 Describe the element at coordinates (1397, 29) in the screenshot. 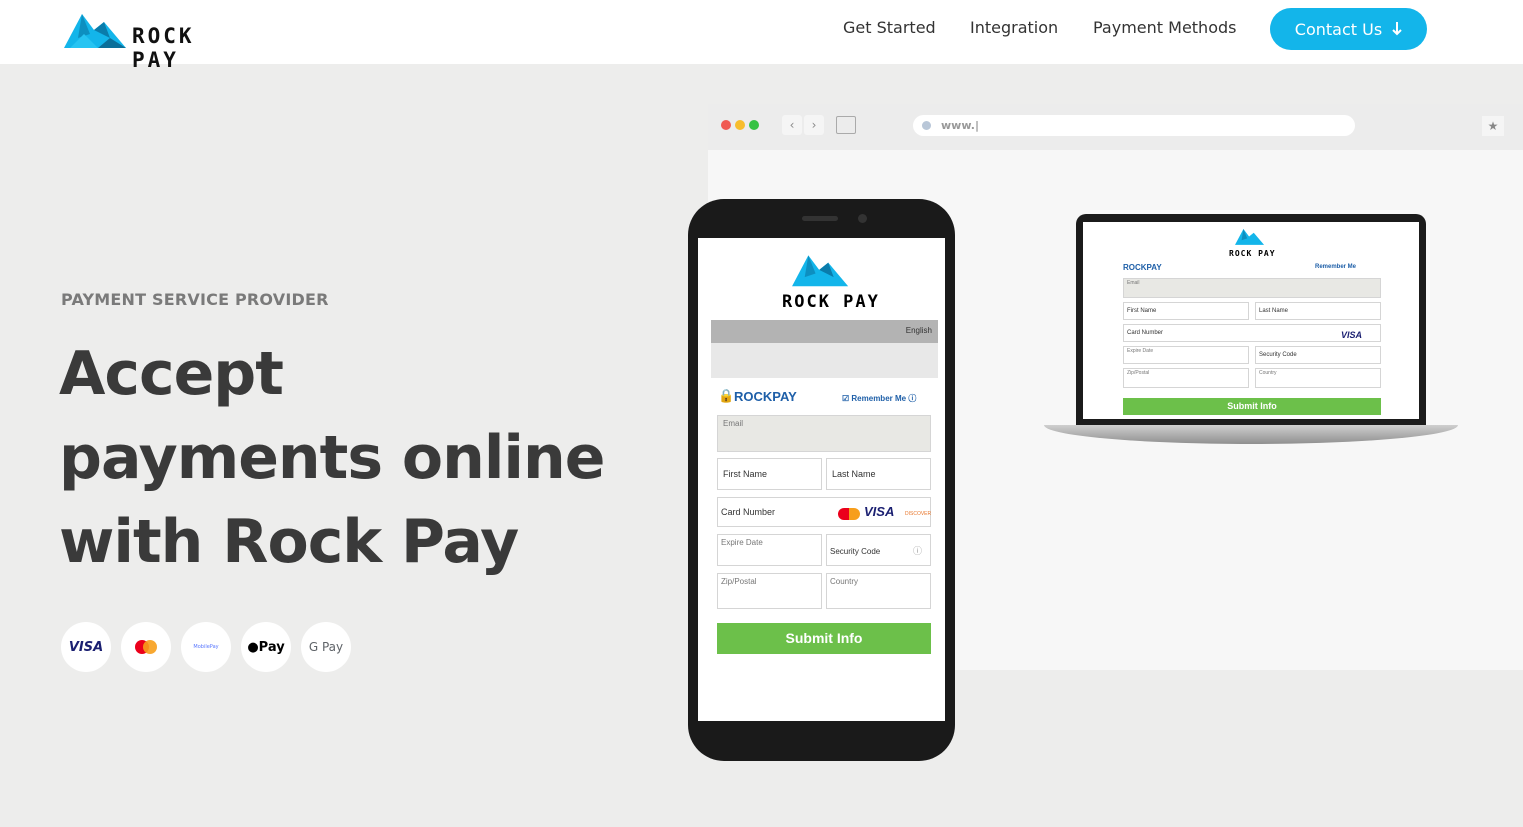

I see `arrow-down-icon` at that location.